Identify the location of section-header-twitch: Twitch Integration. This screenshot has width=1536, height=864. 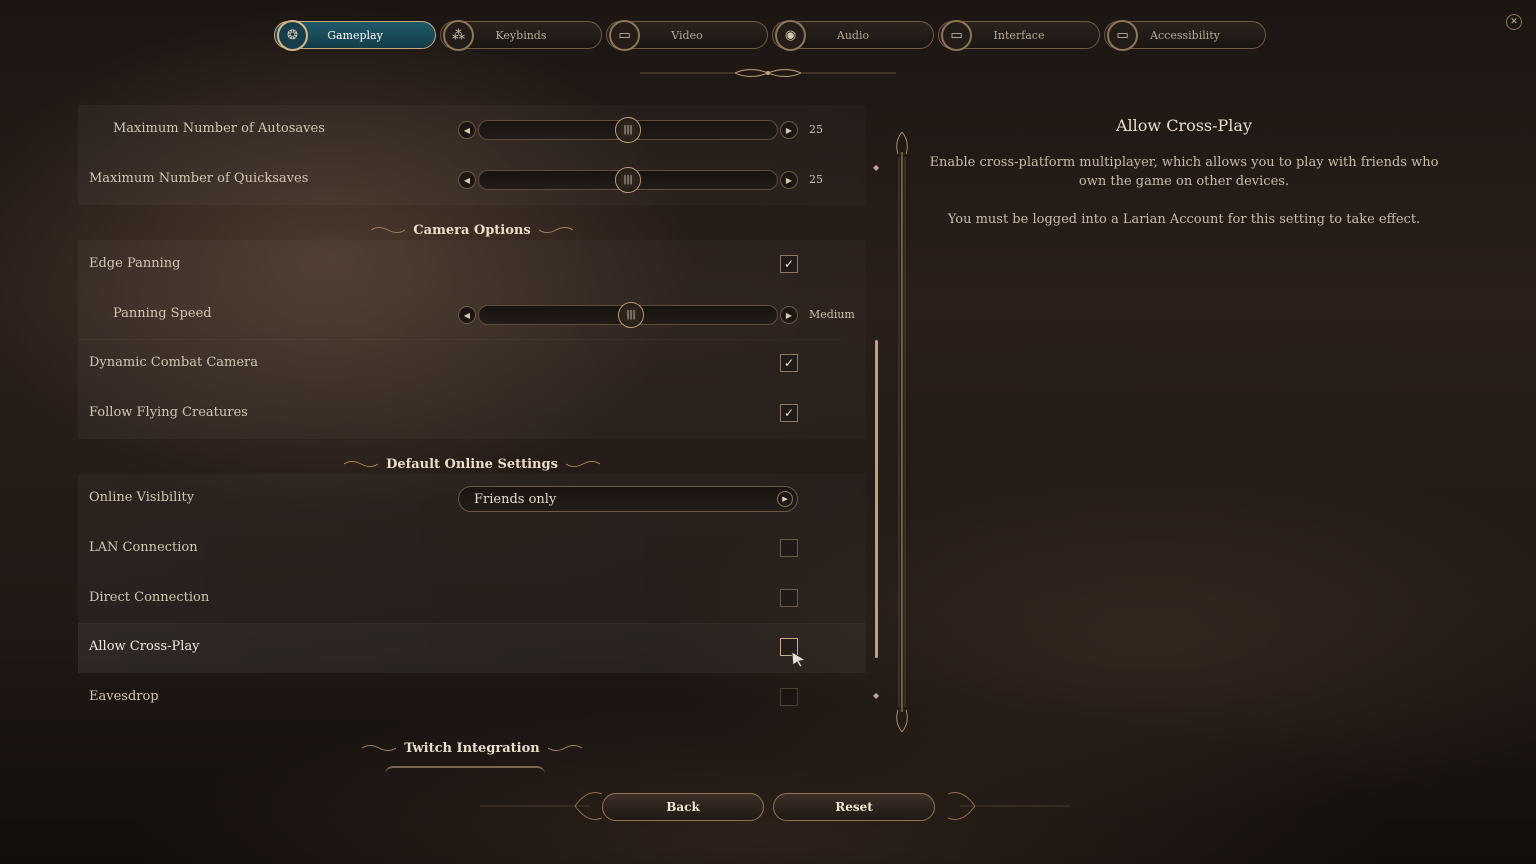
(472, 748).